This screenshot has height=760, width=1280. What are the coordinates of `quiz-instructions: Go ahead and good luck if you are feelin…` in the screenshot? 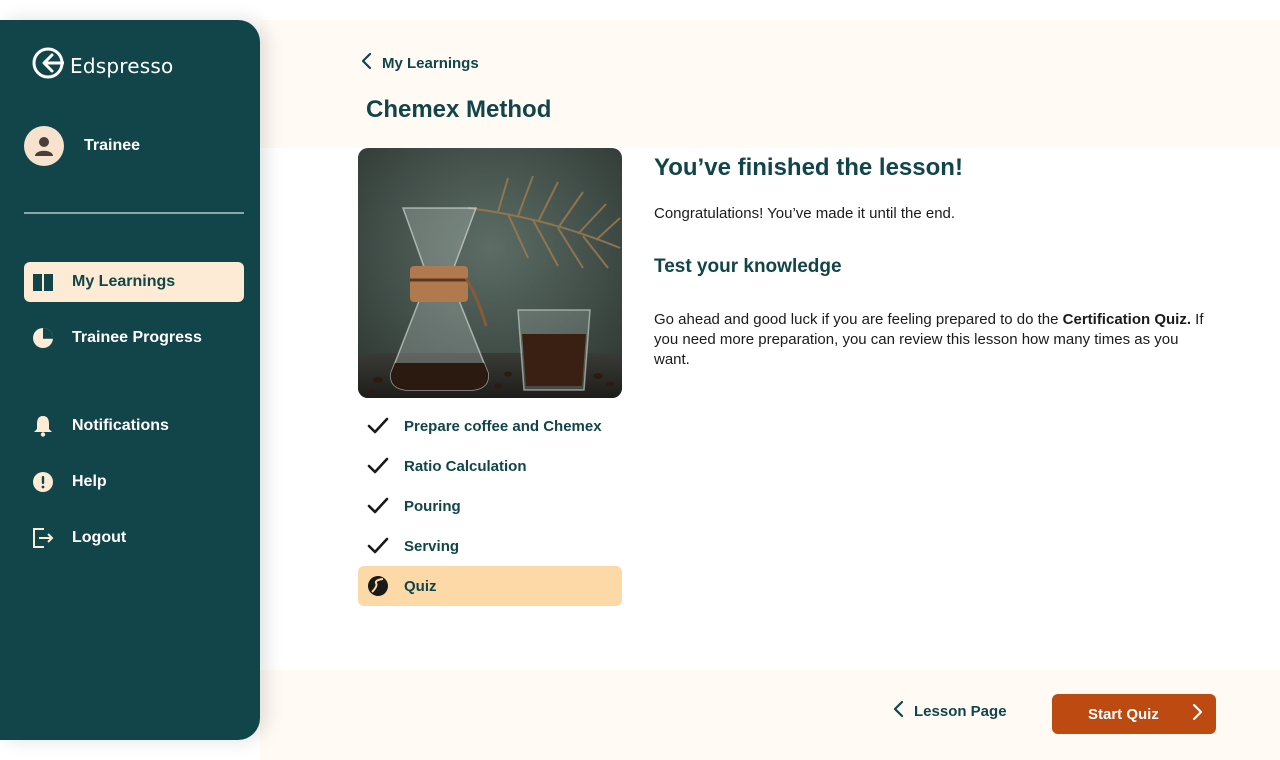 It's located at (934, 340).